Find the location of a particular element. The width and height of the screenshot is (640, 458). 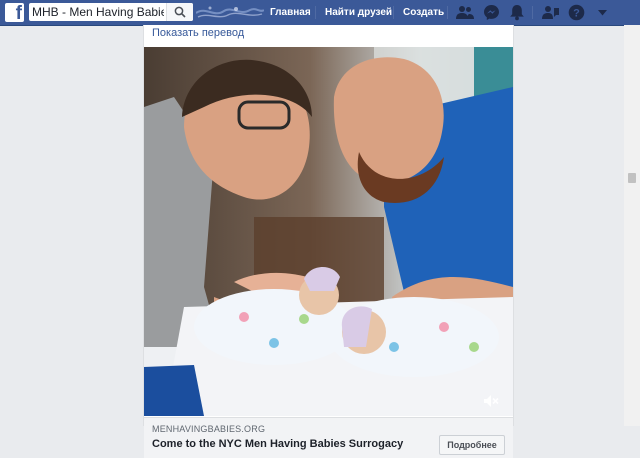

facebook-logo: f is located at coordinates (14, 13).